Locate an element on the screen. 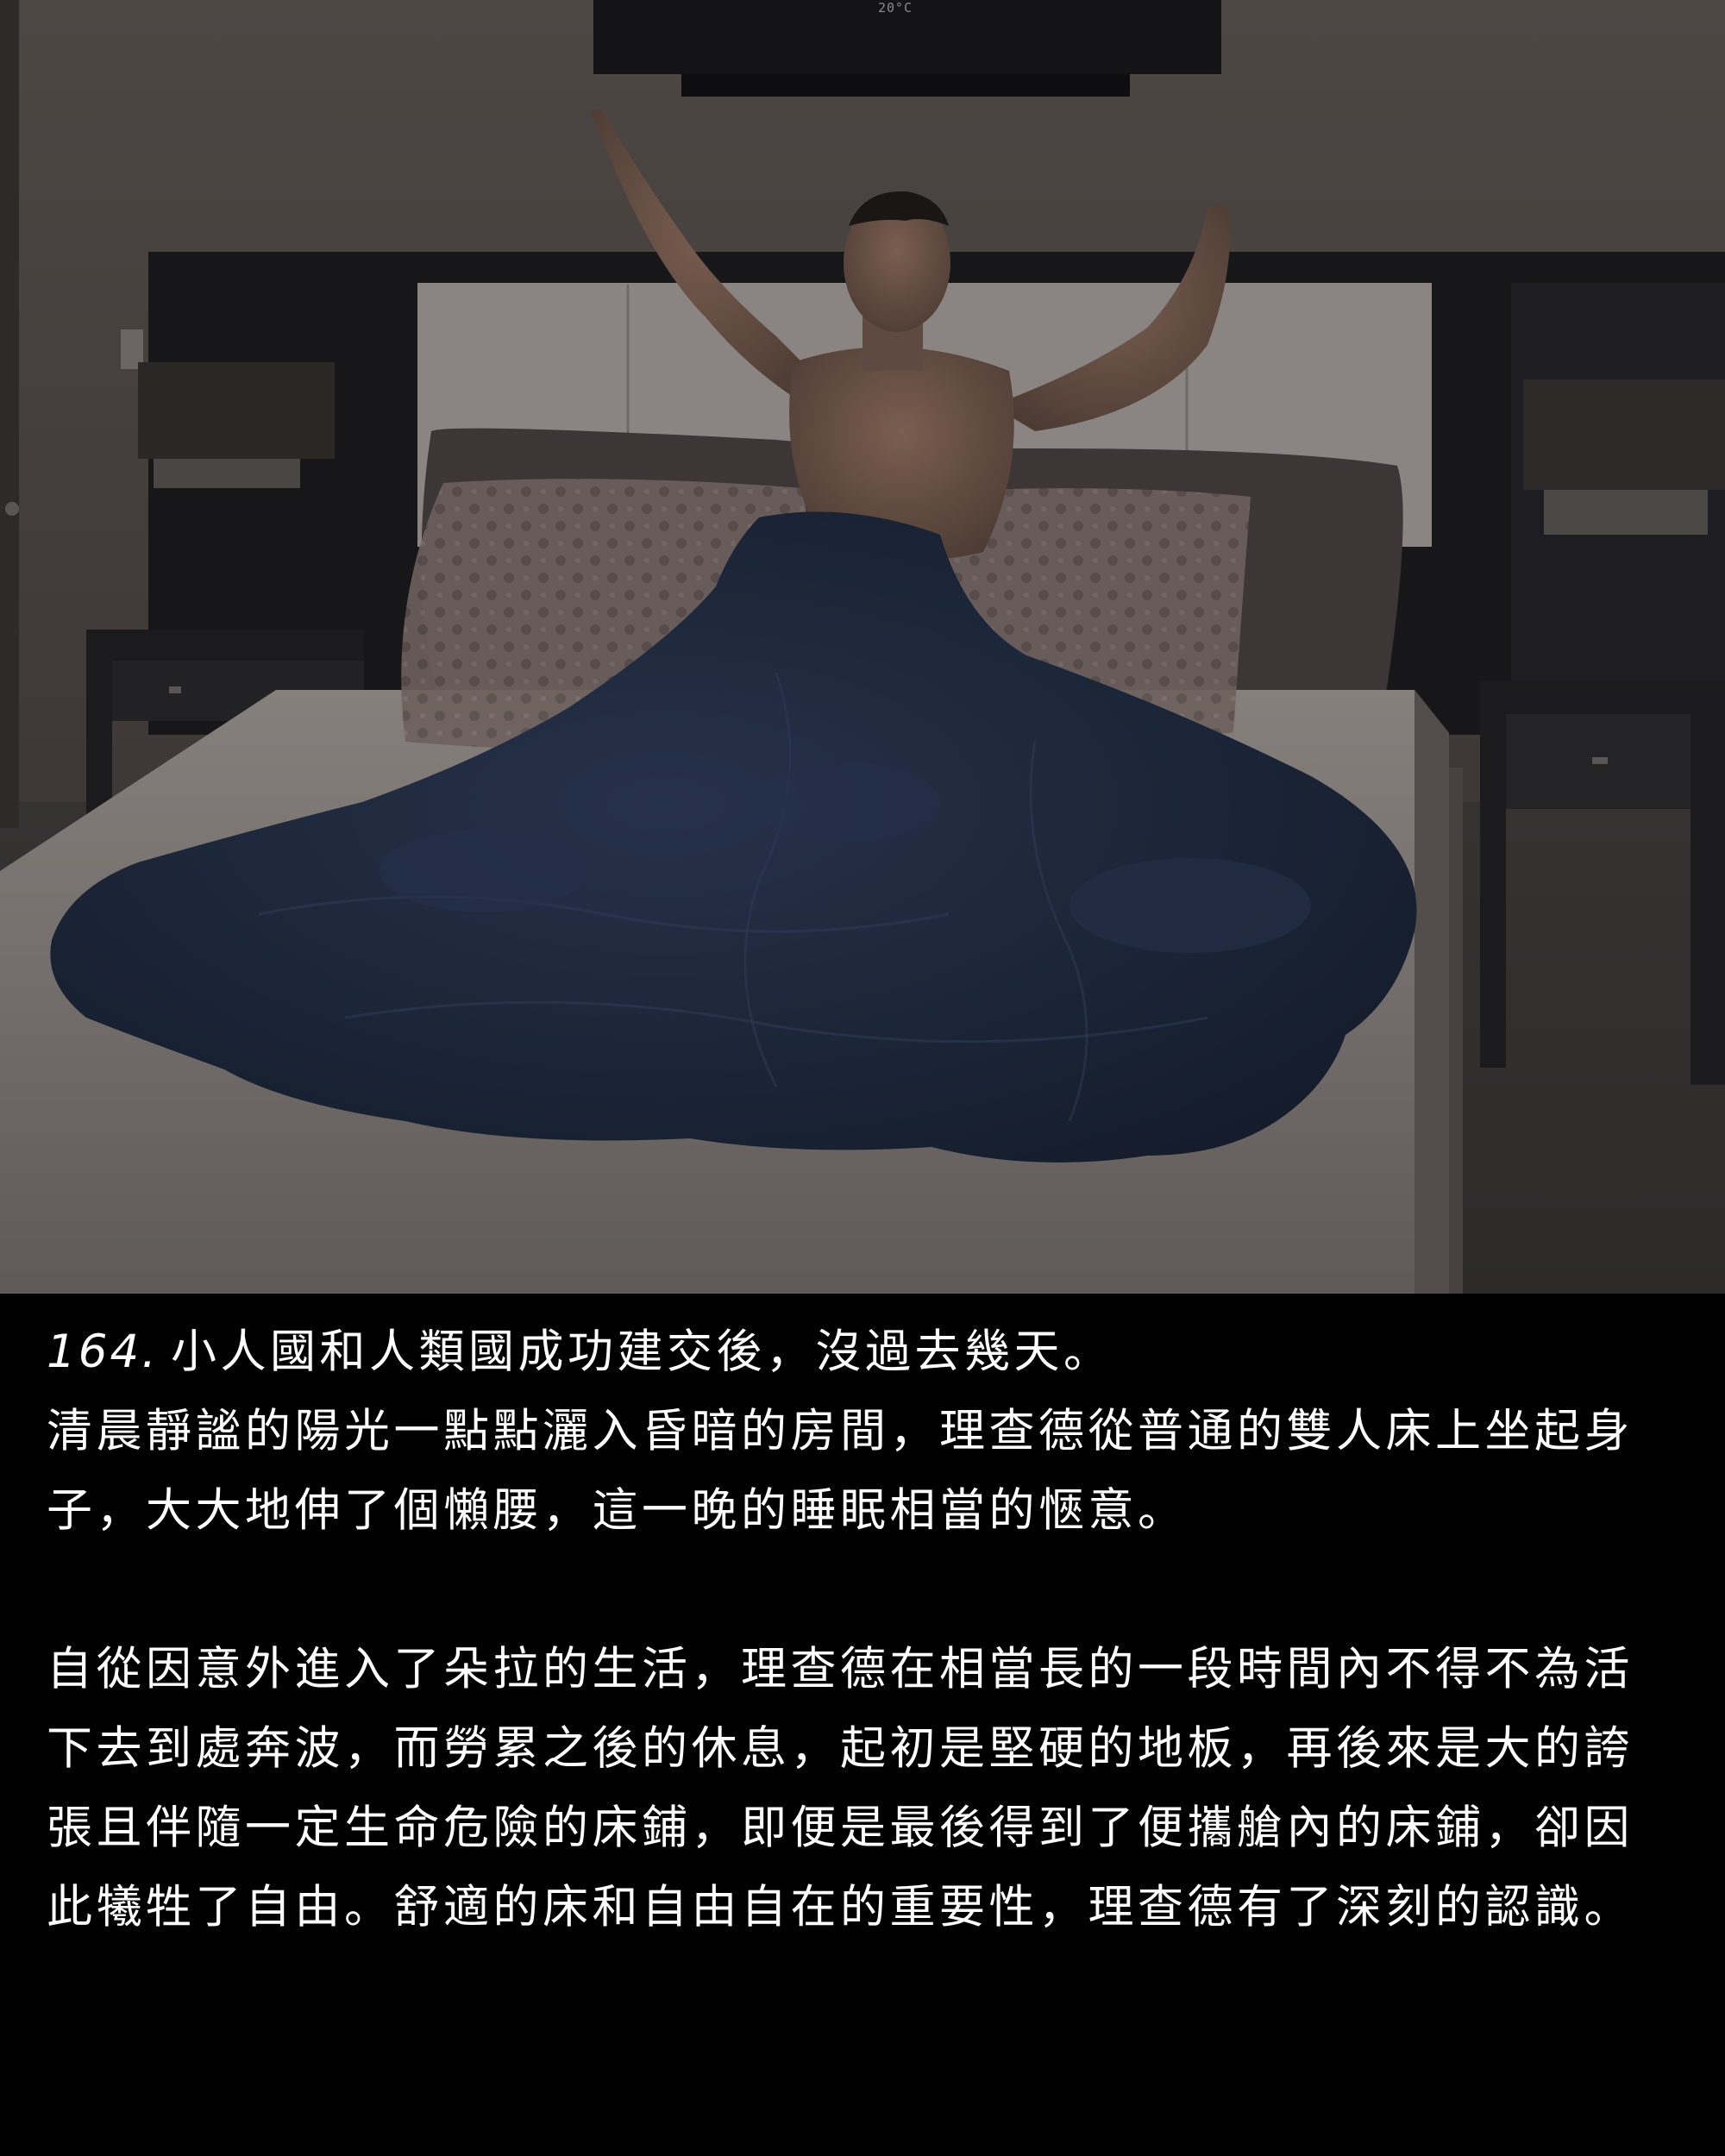  episode-number: 164. is located at coordinates (103, 1352).